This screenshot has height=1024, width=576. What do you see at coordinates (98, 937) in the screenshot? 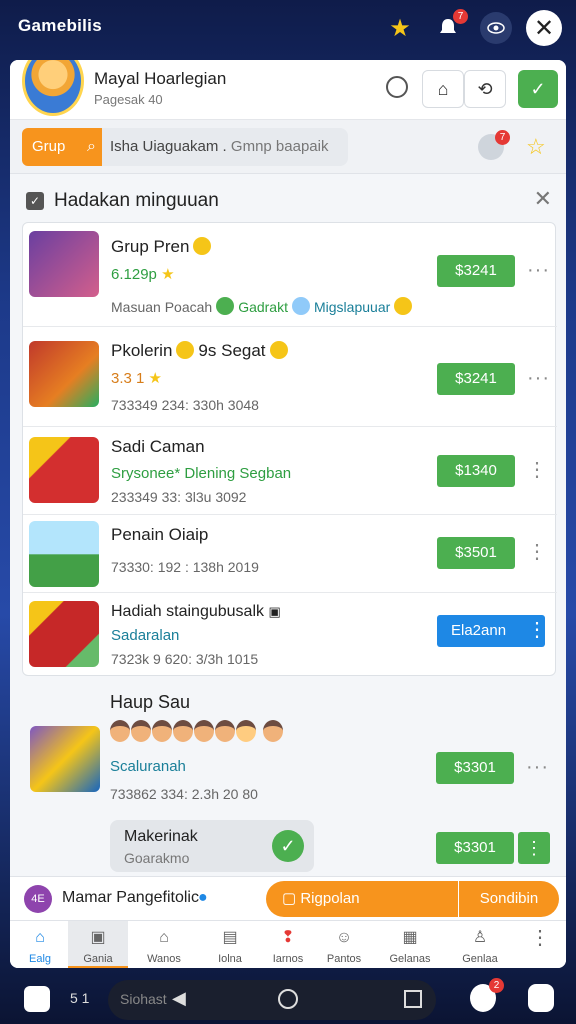
I see `grid-icon: ▣` at bounding box center [98, 937].